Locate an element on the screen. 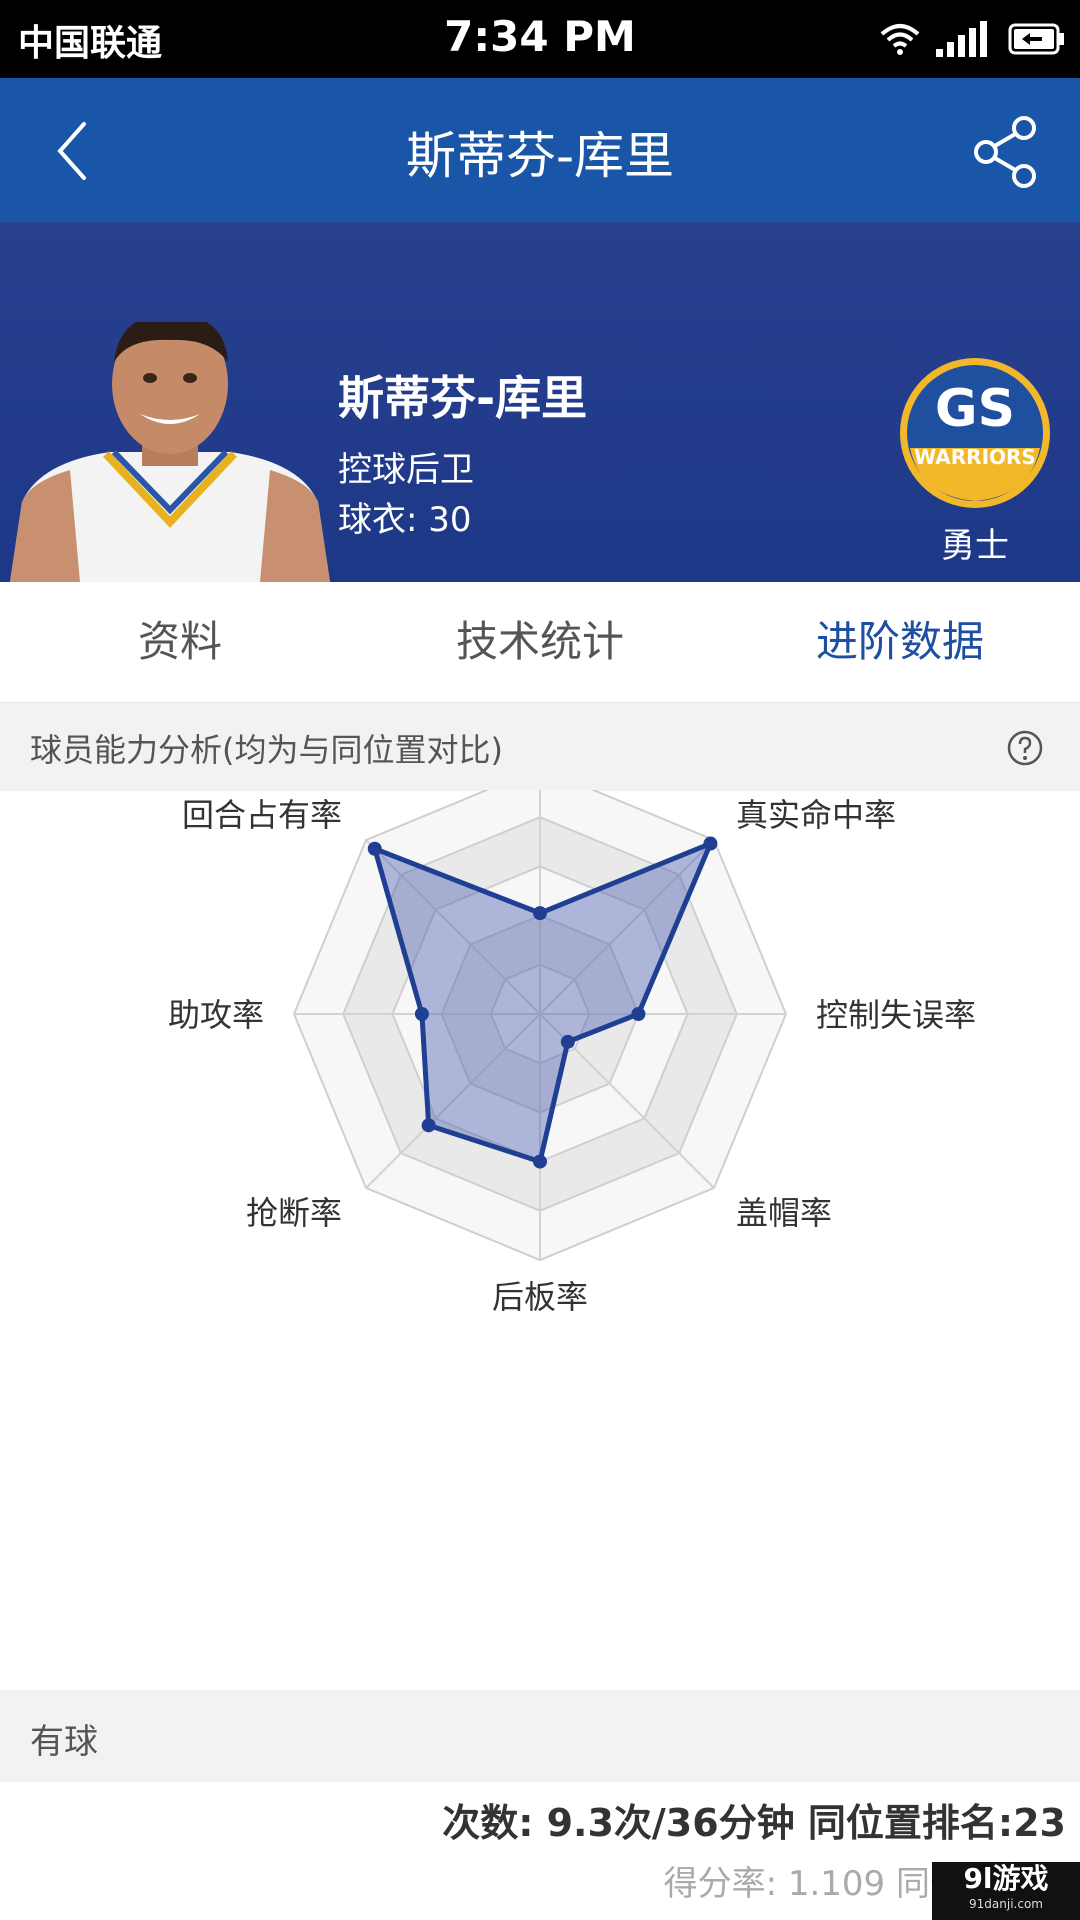  tab-bar: 资料 技术统计 进阶数据 is located at coordinates (540, 642).